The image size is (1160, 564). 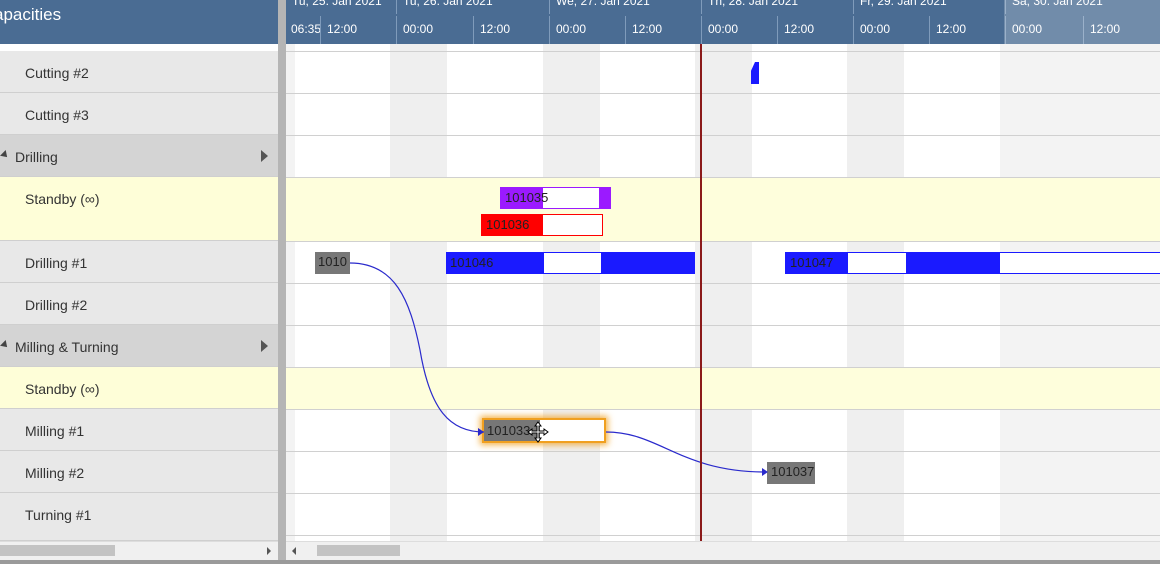 I want to click on task-label: 101036, so click(x=508, y=224).